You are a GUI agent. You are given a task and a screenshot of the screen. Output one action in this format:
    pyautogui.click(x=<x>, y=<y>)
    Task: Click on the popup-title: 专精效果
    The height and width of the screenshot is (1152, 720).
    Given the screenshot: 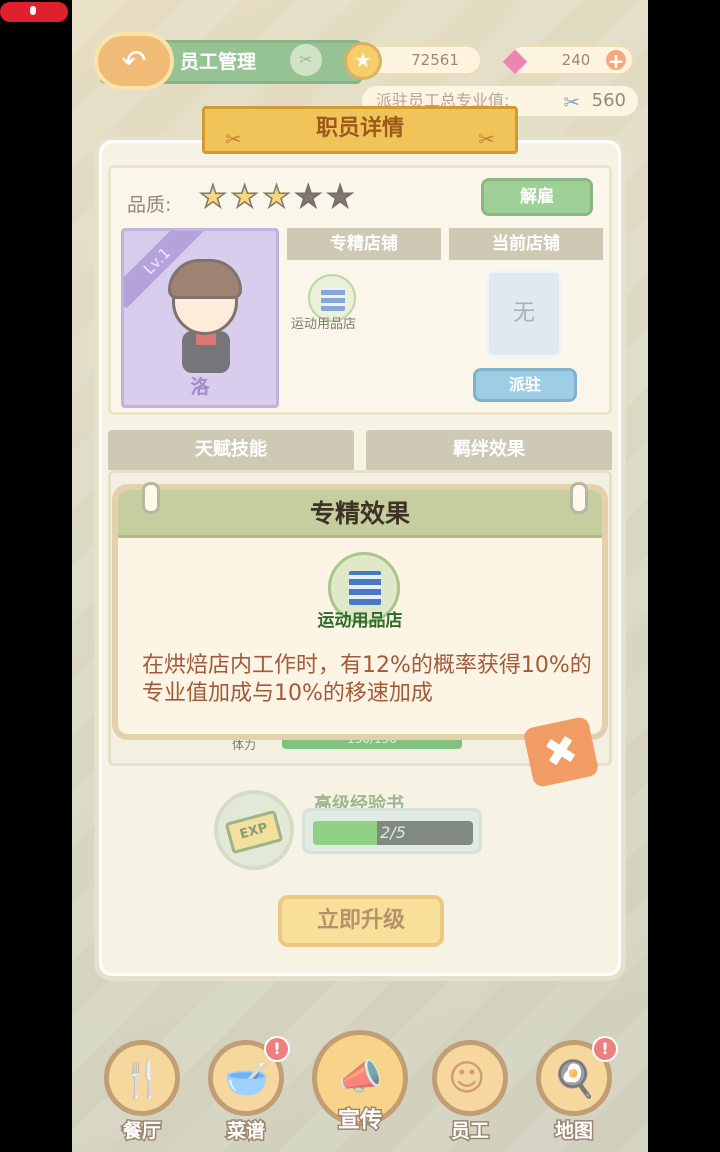 What is the action you would take?
    pyautogui.click(x=360, y=514)
    